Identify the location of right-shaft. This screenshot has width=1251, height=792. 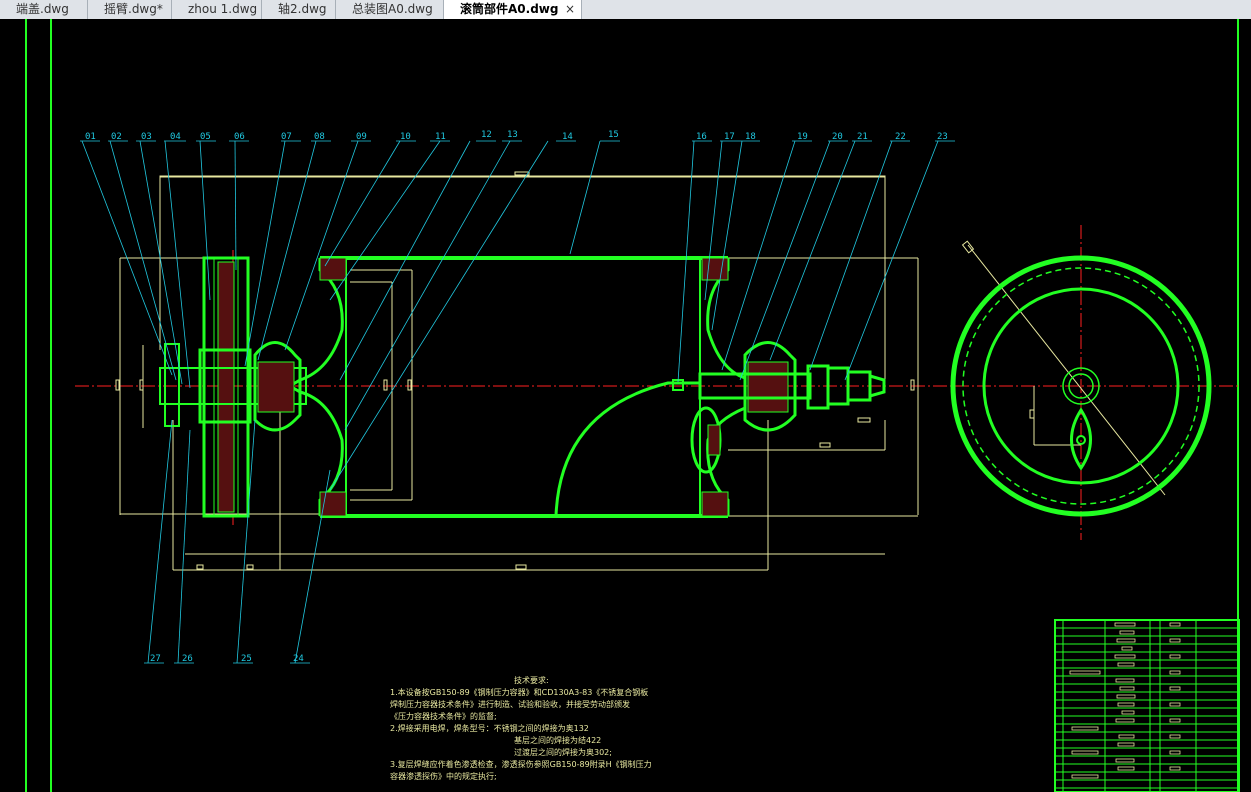
(788, 407).